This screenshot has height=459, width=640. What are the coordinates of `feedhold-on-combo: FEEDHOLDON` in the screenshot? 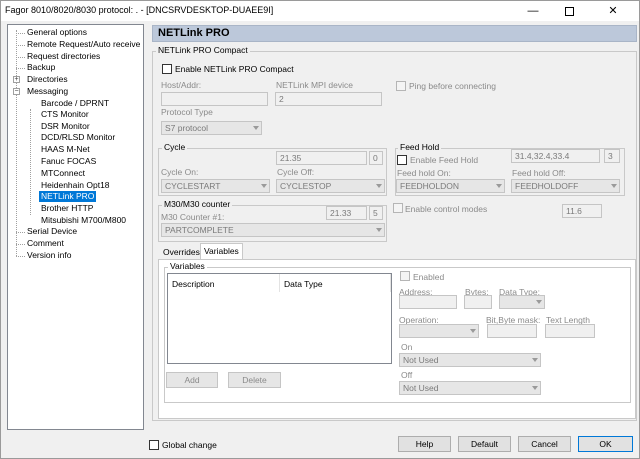 It's located at (450, 186).